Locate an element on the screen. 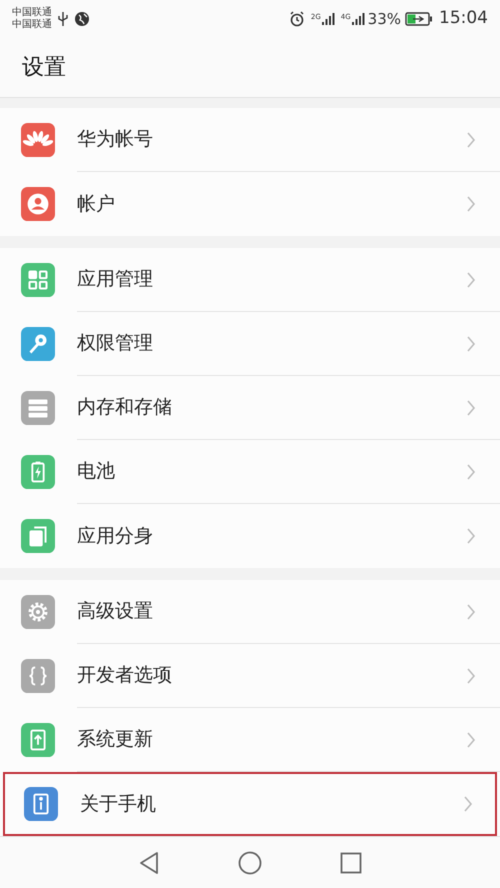  item-label: 华为帐号 is located at coordinates (115, 139).